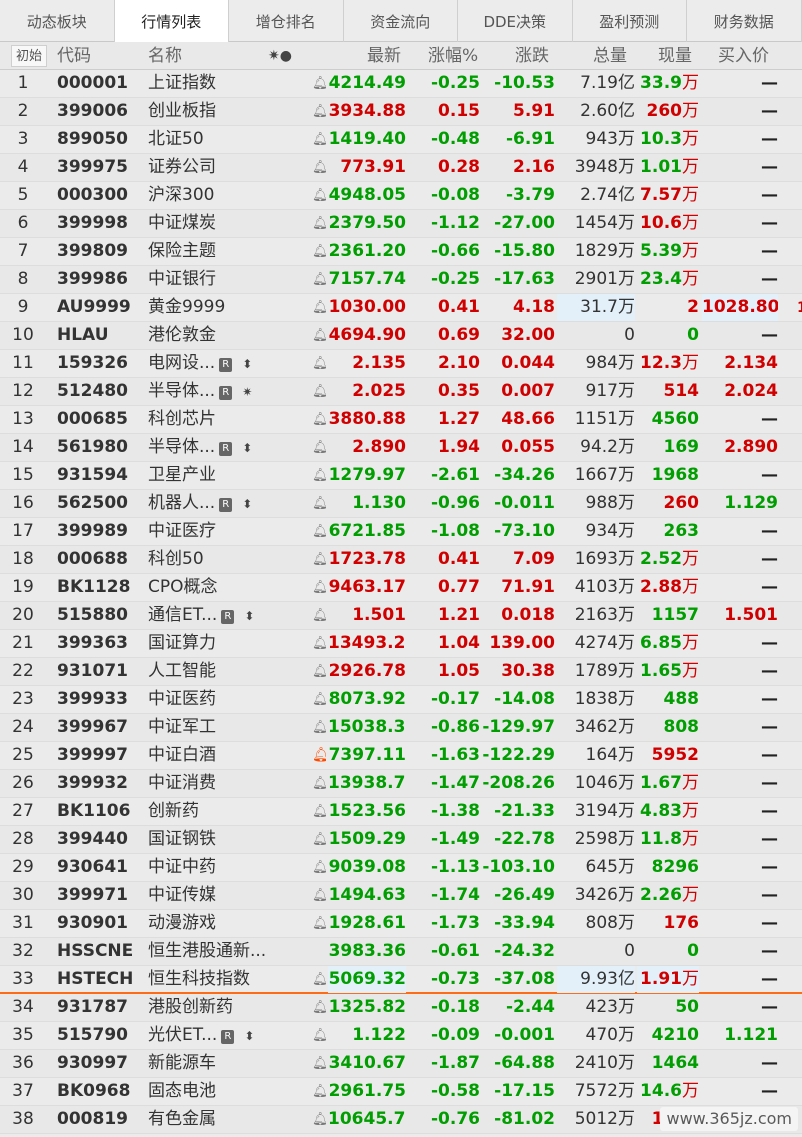 This screenshot has width=802, height=1137. What do you see at coordinates (228, 1119) in the screenshot?
I see `stock-name: 有色金属` at bounding box center [228, 1119].